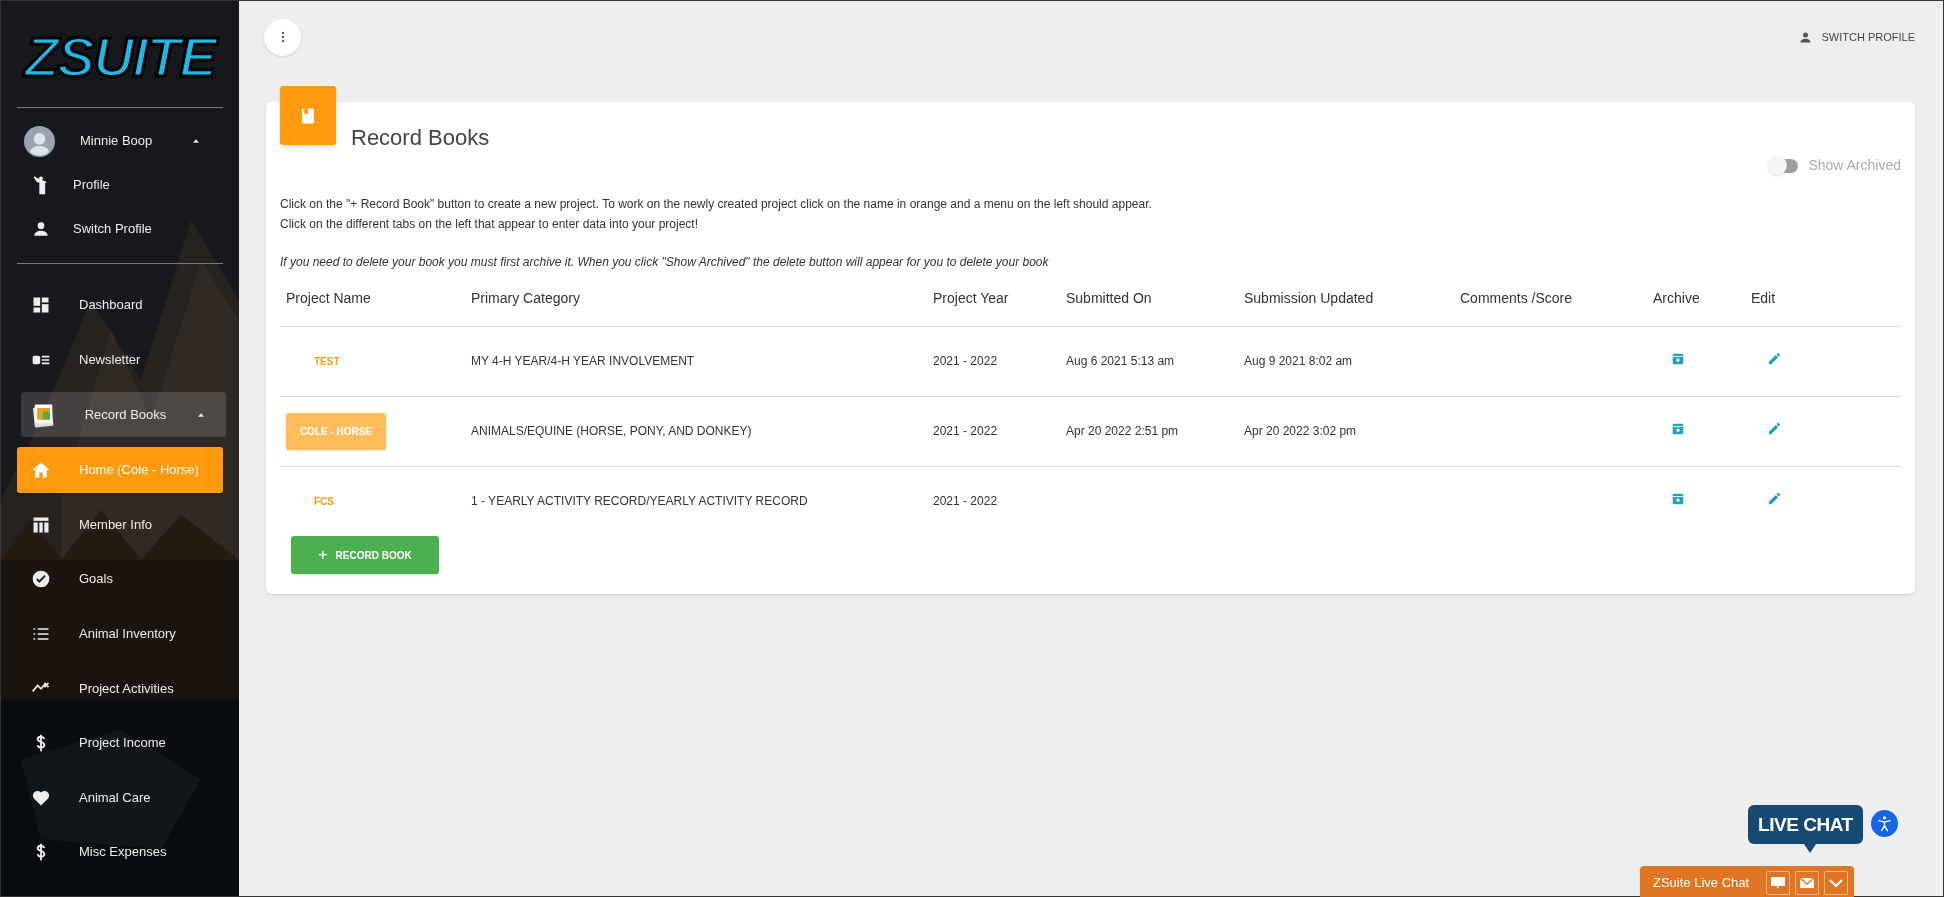 This screenshot has height=897, width=1944. Describe the element at coordinates (41, 470) in the screenshot. I see `home-icon` at that location.